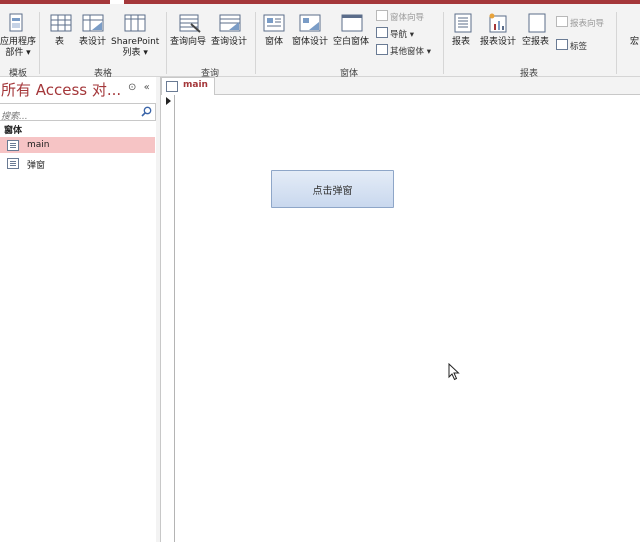 The height and width of the screenshot is (542, 640). Describe the element at coordinates (579, 47) in the screenshot. I see `labels-label: 标签` at that location.